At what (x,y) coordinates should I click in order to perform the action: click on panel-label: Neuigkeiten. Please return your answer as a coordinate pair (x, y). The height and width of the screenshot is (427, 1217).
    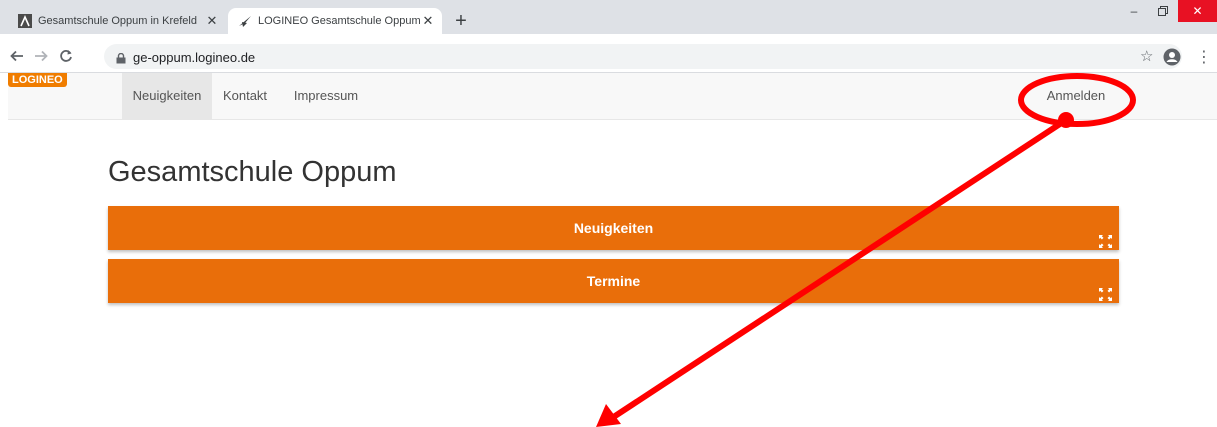
    Looking at the image, I should click on (613, 228).